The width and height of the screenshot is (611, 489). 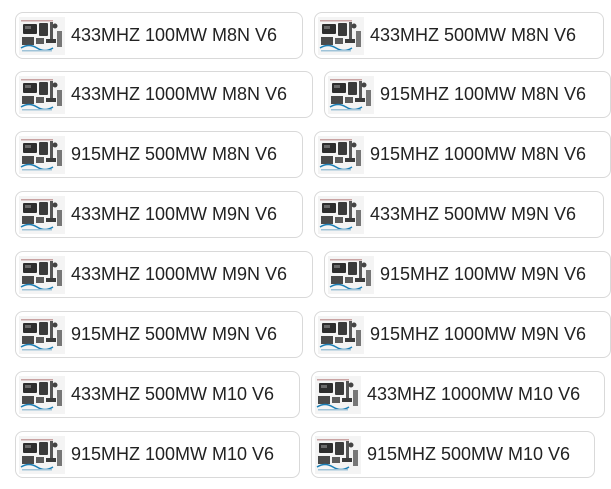 I want to click on variant-label: 433MHZ 500MW M10 V6, so click(x=173, y=394).